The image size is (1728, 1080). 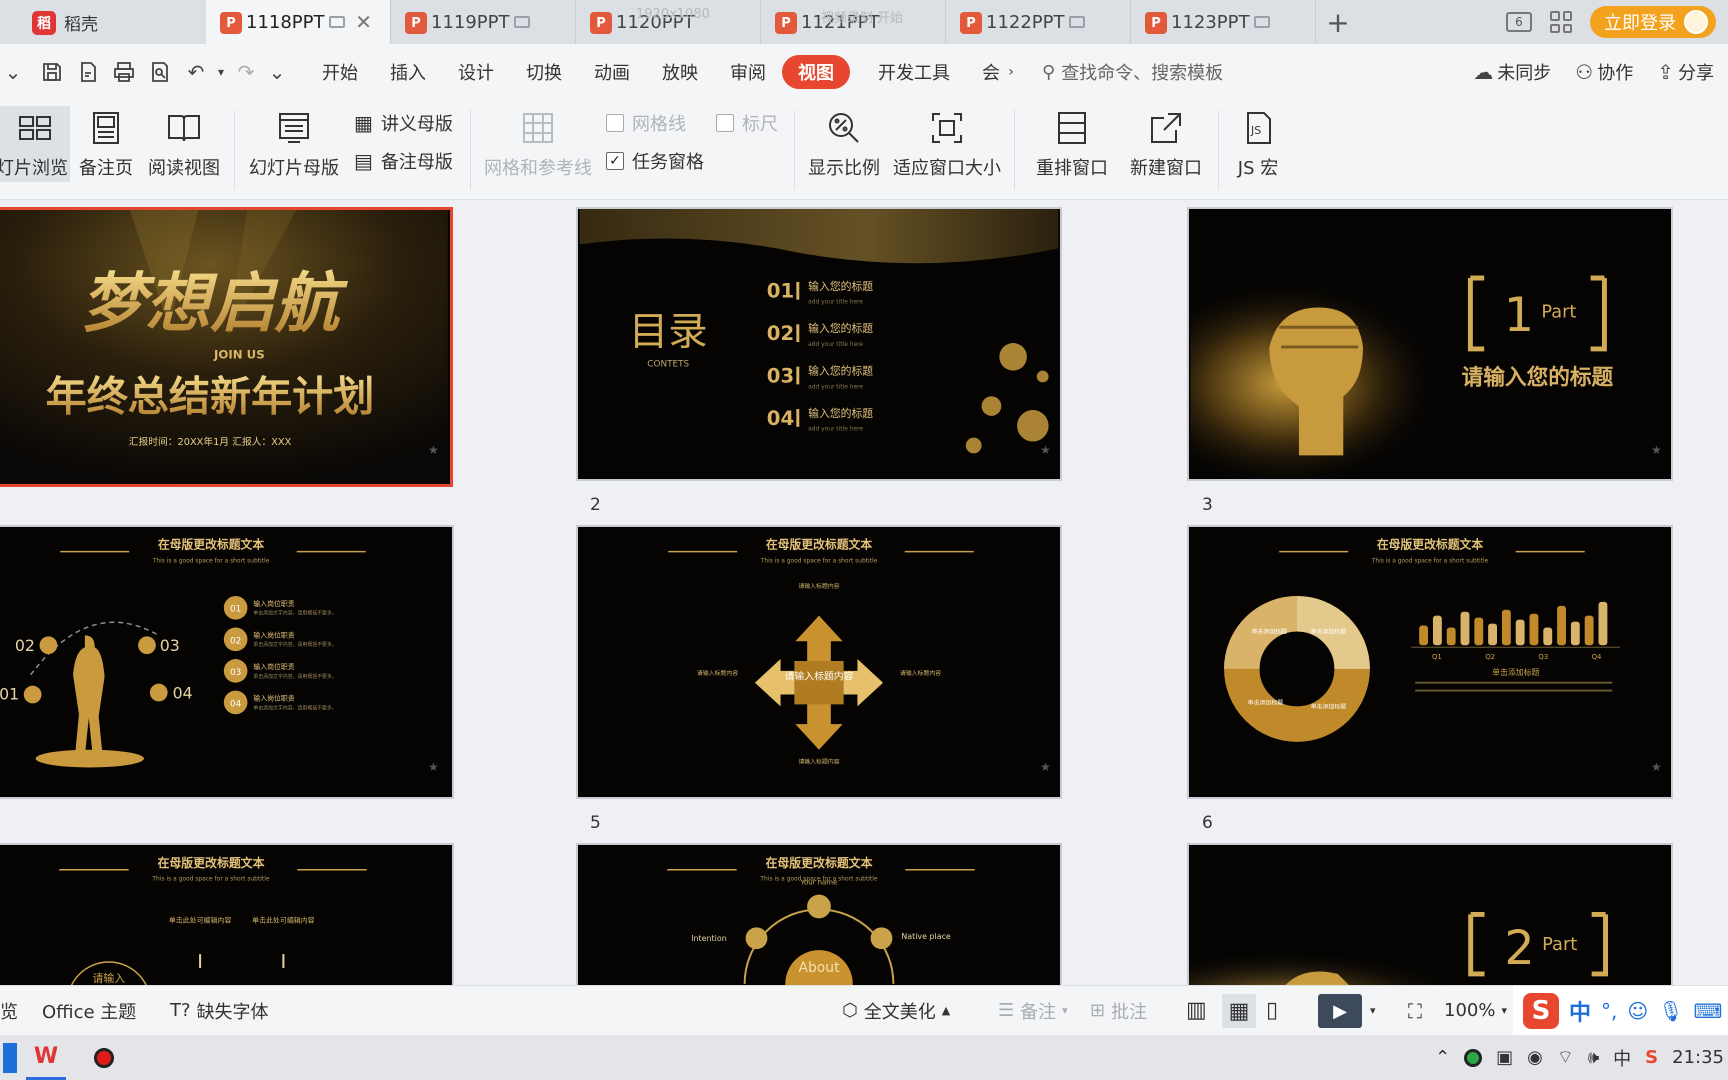 What do you see at coordinates (1132, 72) in the screenshot?
I see `command-search: ⚲ 查找命令、搜索模板` at bounding box center [1132, 72].